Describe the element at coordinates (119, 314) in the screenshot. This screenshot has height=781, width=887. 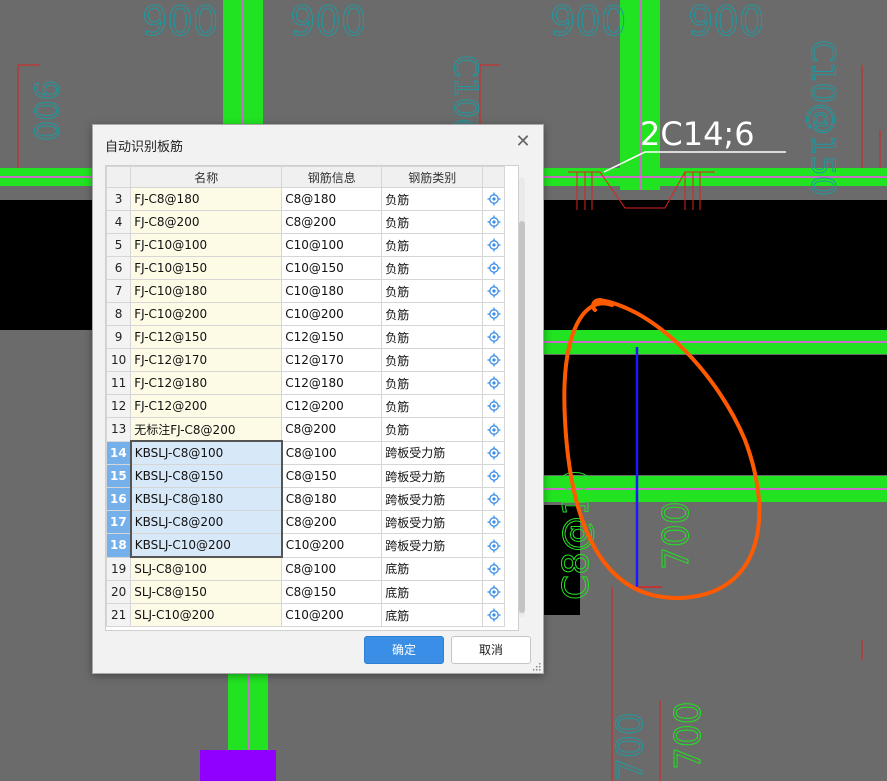
I see `row-number: 8` at that location.